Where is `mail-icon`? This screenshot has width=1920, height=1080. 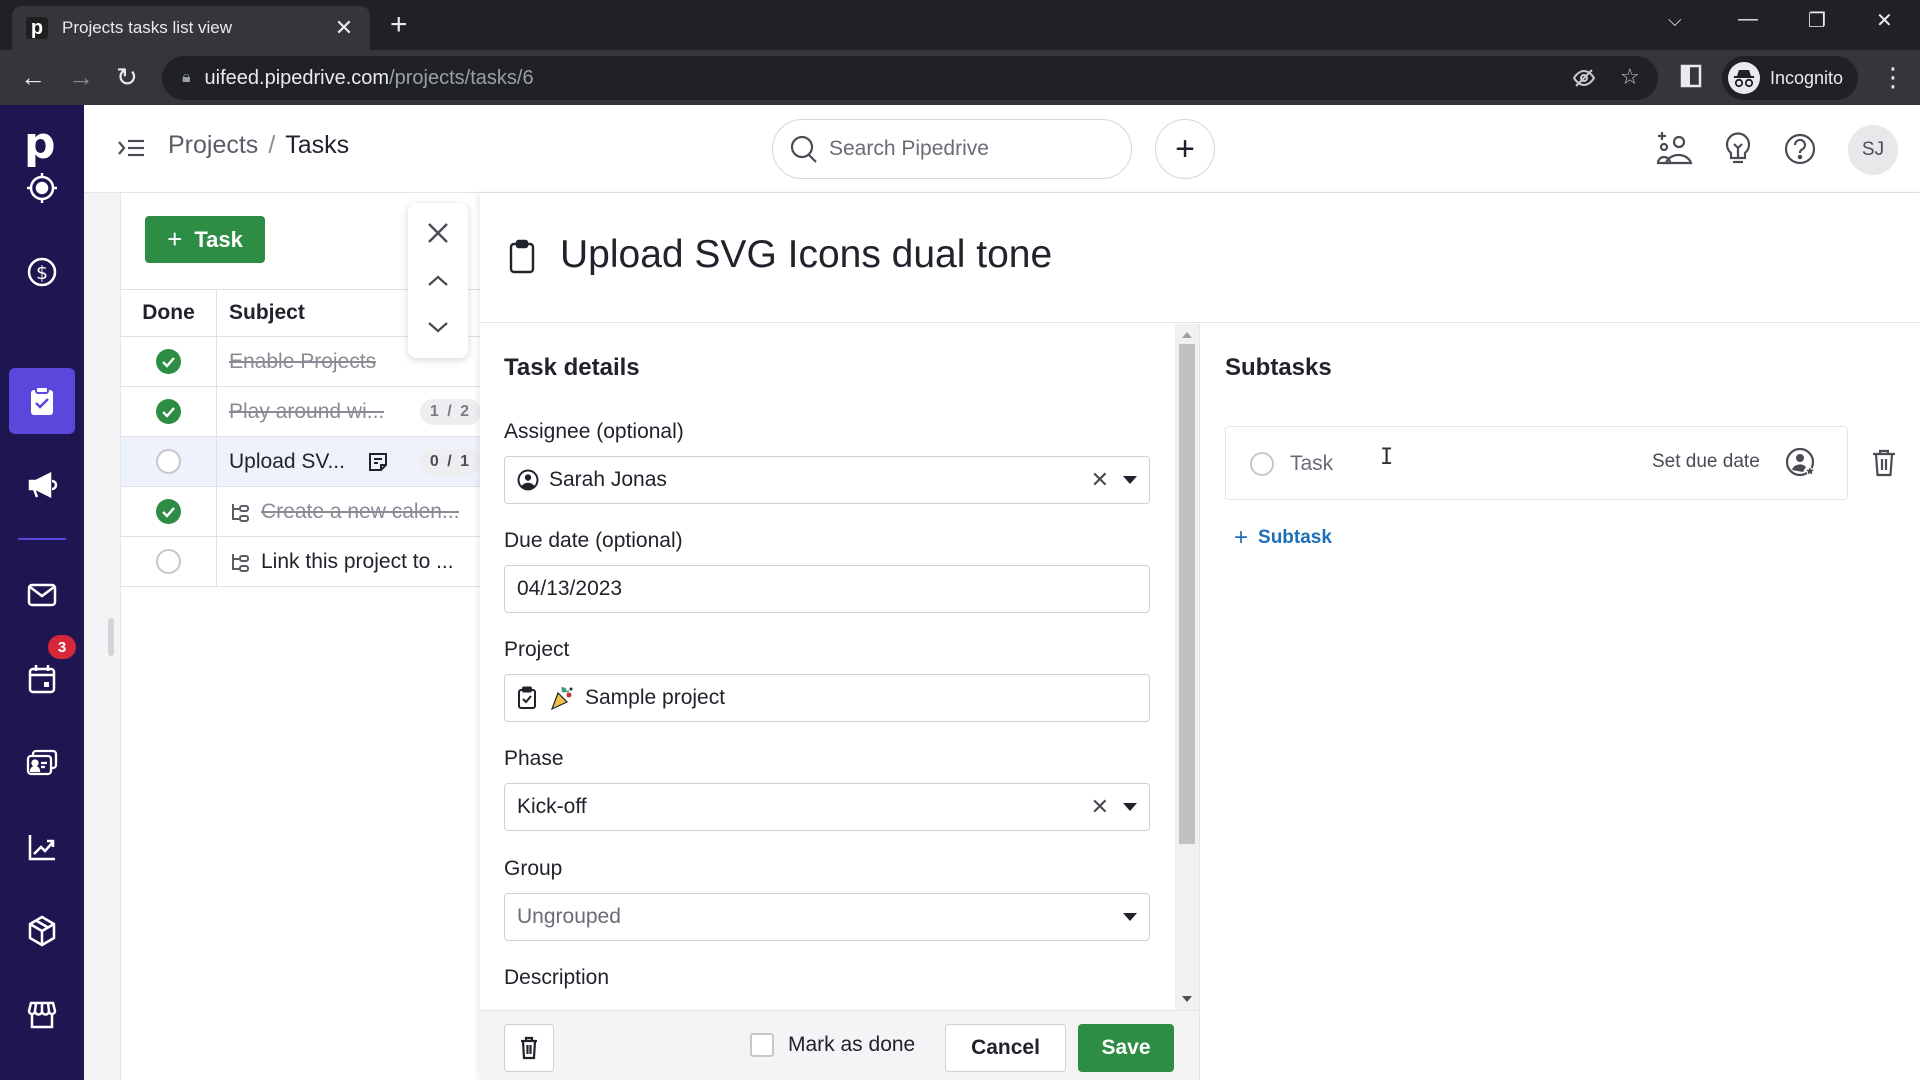
mail-icon is located at coordinates (42, 595).